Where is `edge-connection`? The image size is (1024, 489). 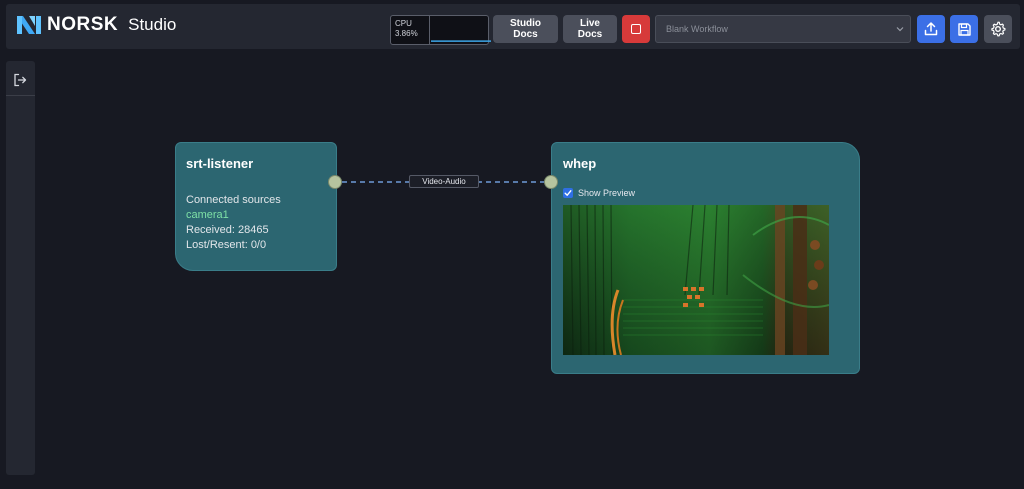 edge-connection is located at coordinates (444, 182).